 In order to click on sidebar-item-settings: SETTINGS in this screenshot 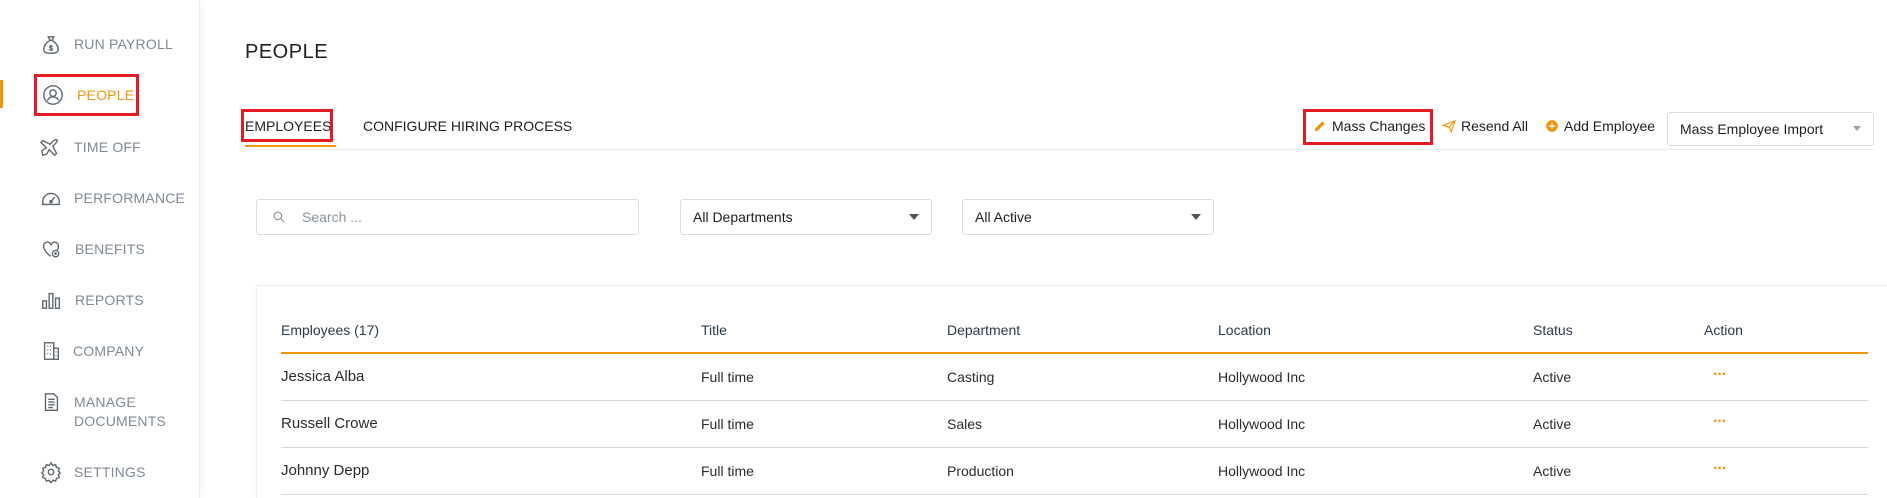, I will do `click(100, 472)`.